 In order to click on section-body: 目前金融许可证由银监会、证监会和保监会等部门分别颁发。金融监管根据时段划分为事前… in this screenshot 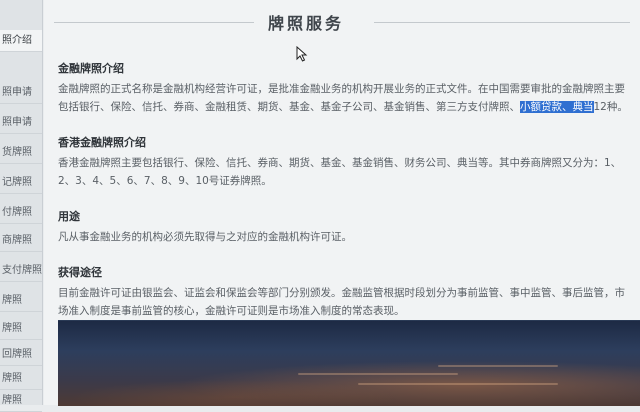, I will do `click(341, 302)`.